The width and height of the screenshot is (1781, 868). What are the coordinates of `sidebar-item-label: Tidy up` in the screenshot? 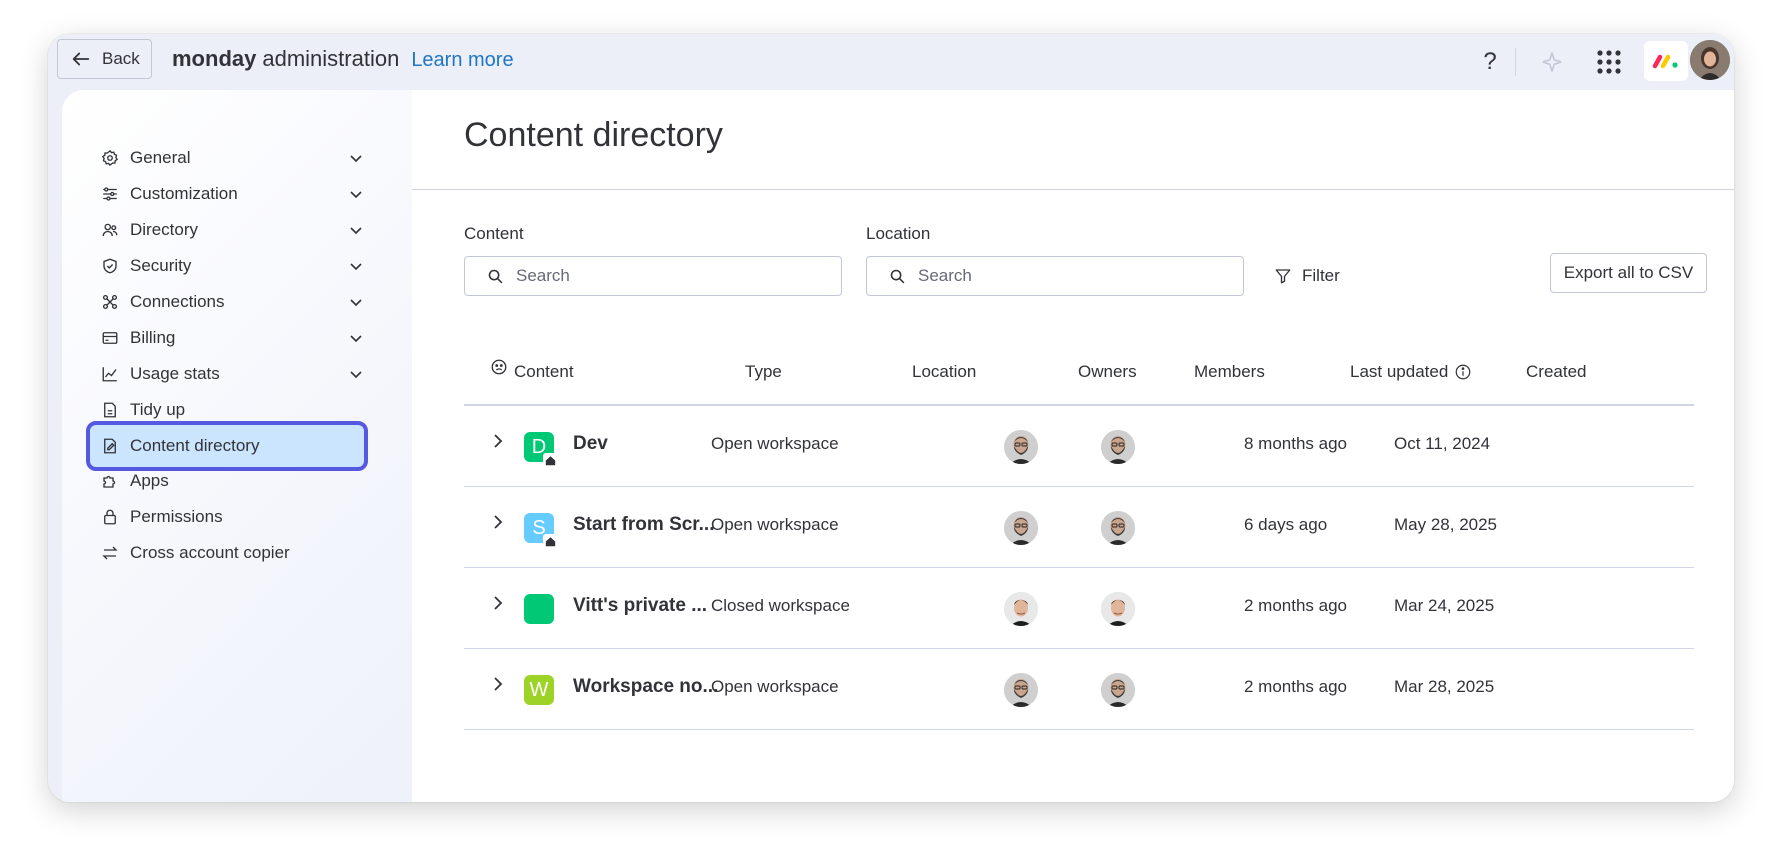 It's located at (158, 409).